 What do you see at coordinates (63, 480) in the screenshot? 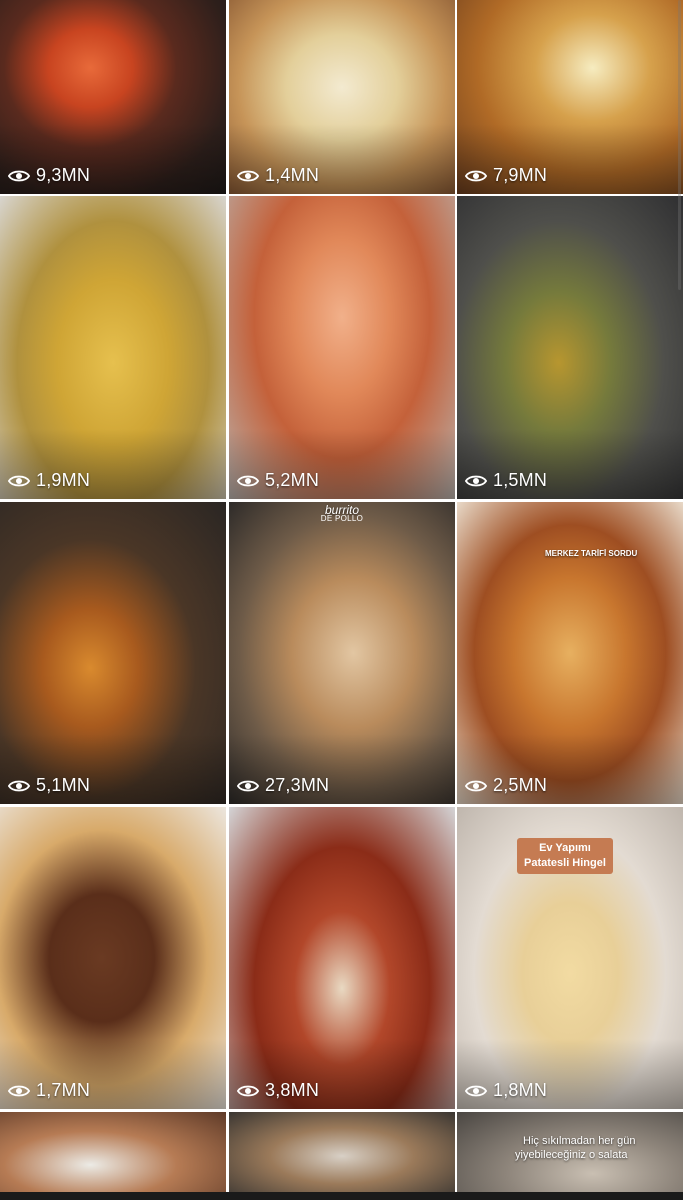
I see `view-count-text: 1,9MN` at bounding box center [63, 480].